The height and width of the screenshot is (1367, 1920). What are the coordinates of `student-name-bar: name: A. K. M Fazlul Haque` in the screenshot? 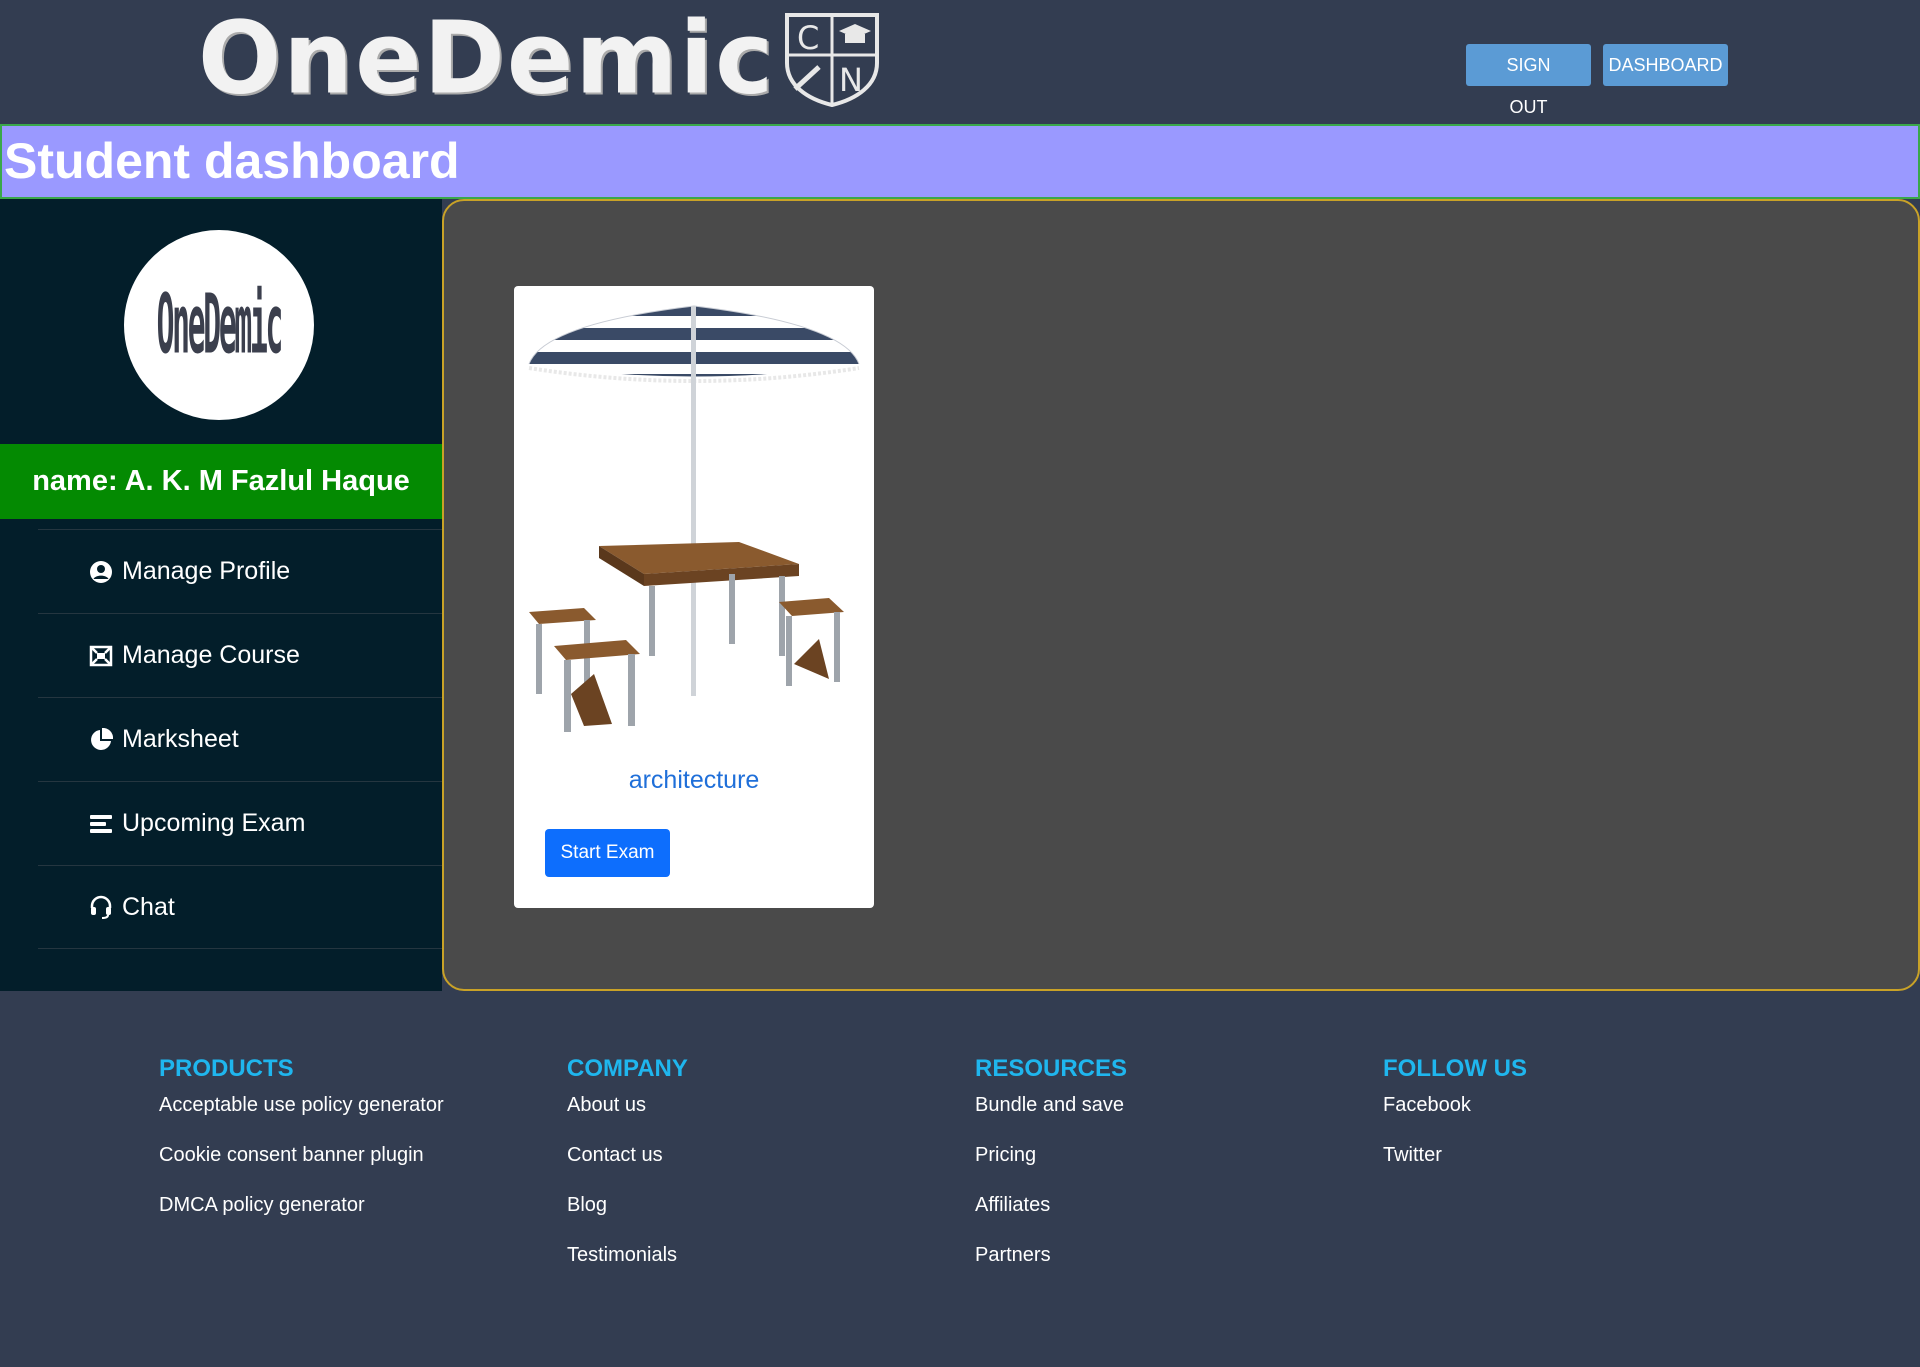 It's located at (221, 481).